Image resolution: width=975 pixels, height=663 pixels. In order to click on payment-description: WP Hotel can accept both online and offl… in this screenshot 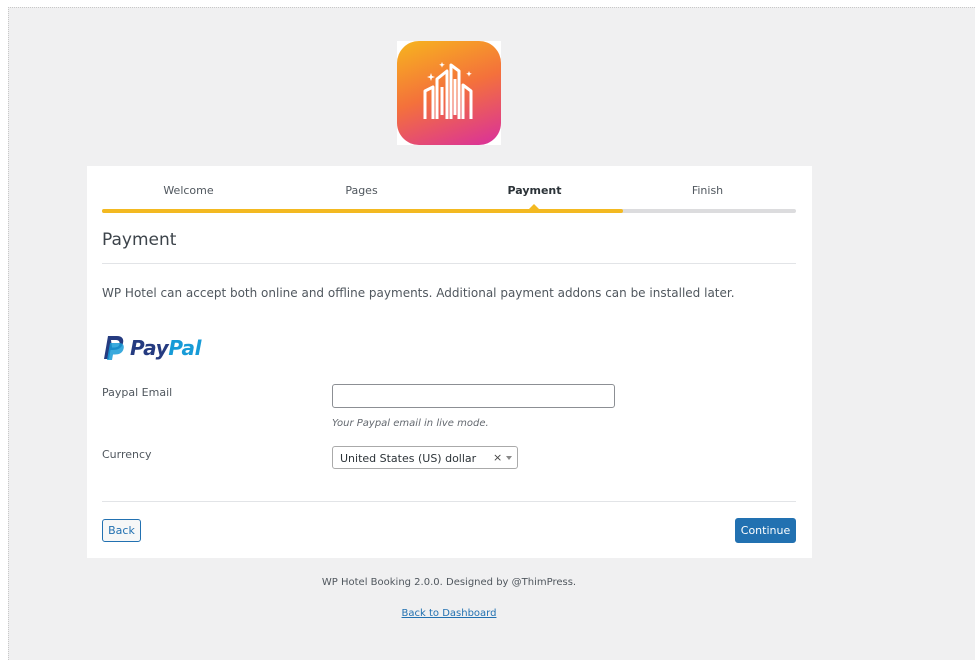, I will do `click(418, 293)`.